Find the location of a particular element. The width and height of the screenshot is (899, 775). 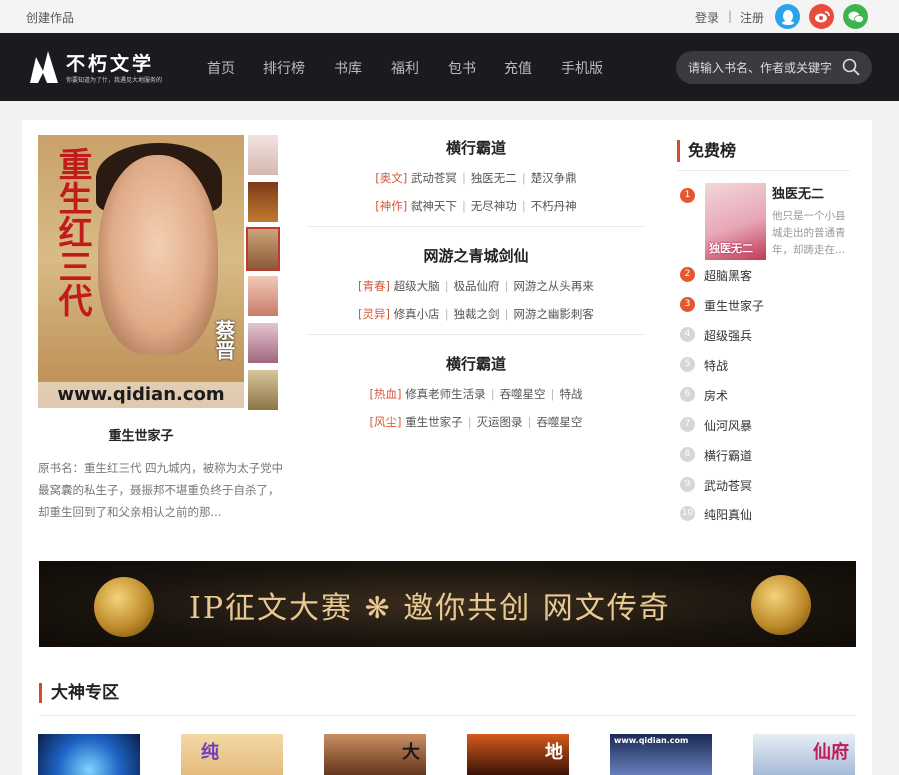

nav-mobile: 手机版 is located at coordinates (582, 68).